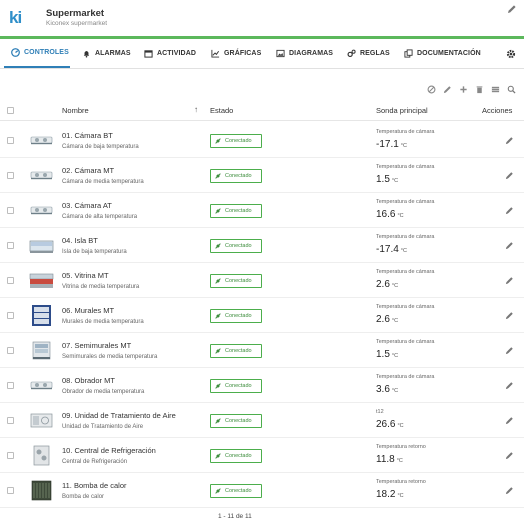 The height and width of the screenshot is (522, 524). What do you see at coordinates (85, 275) in the screenshot?
I see `device-name: 05. Vitrina MT` at bounding box center [85, 275].